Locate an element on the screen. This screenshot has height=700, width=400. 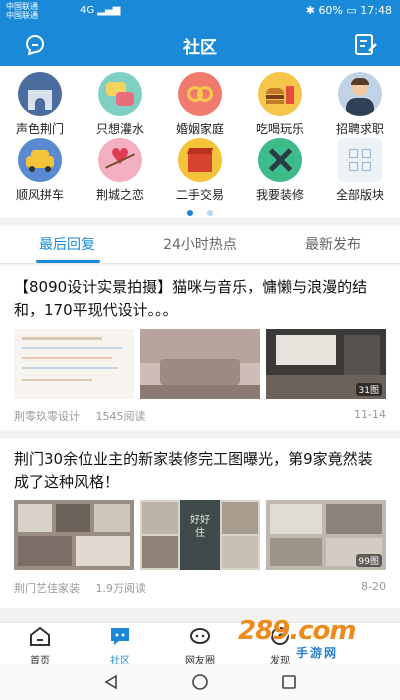
status-right: ✱ 60% ▭ 17:48 is located at coordinates (349, 10).